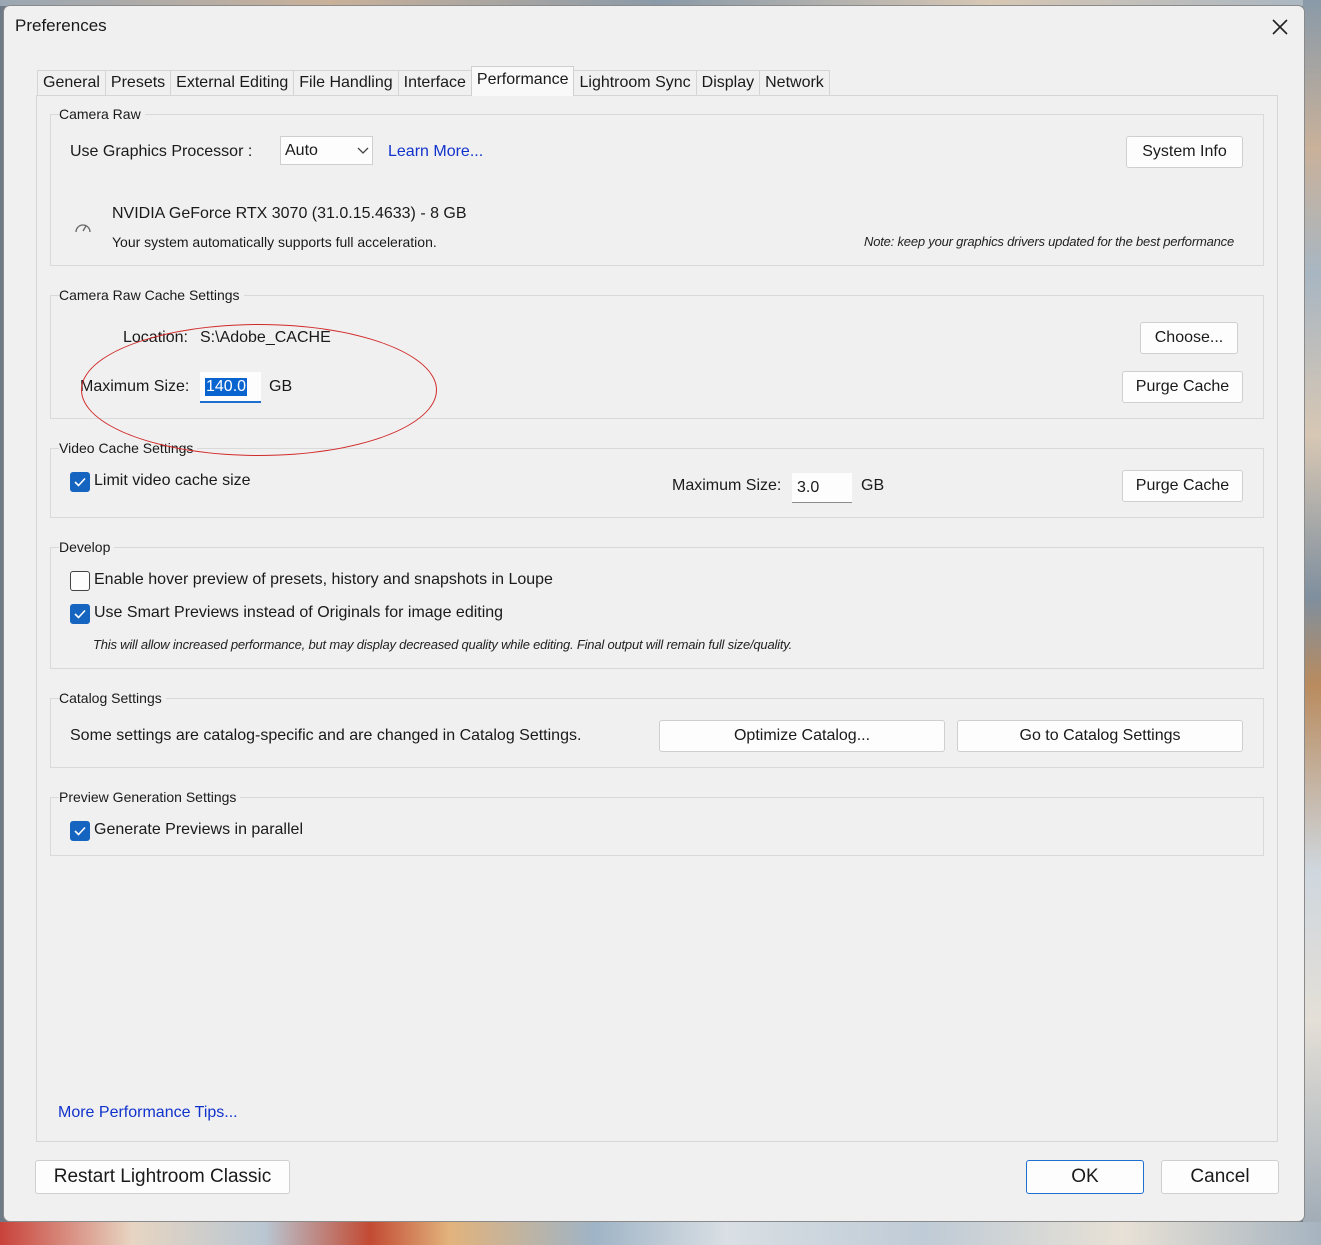 This screenshot has height=1245, width=1321. I want to click on video-max-size-label: Maximum Size:, so click(727, 485).